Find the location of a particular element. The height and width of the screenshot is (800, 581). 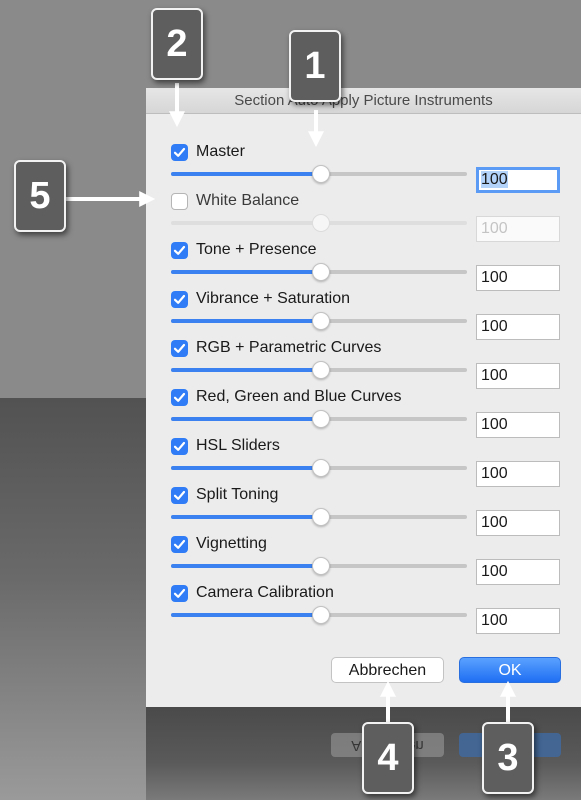

callout-1: 1 is located at coordinates (315, 66).